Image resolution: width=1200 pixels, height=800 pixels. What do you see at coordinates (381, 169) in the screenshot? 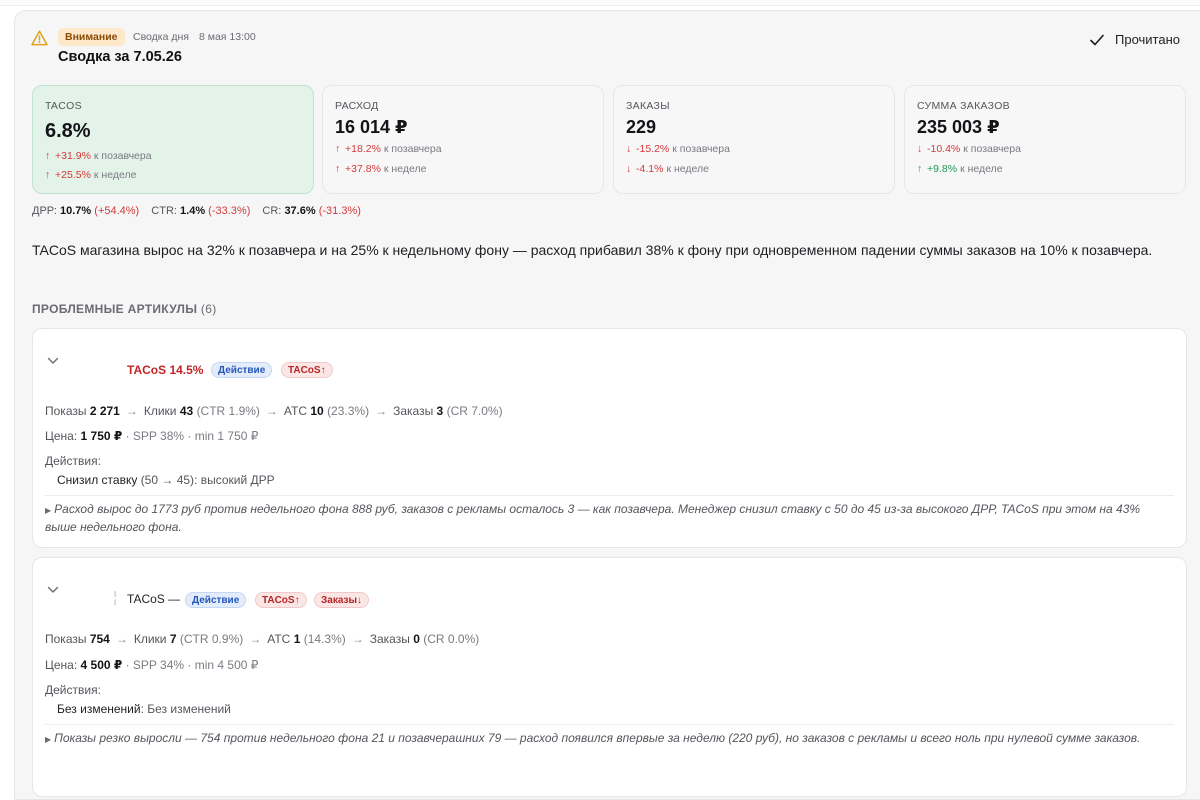
I see `metric-delta-week: ↑ +37.8% к неделе` at bounding box center [381, 169].